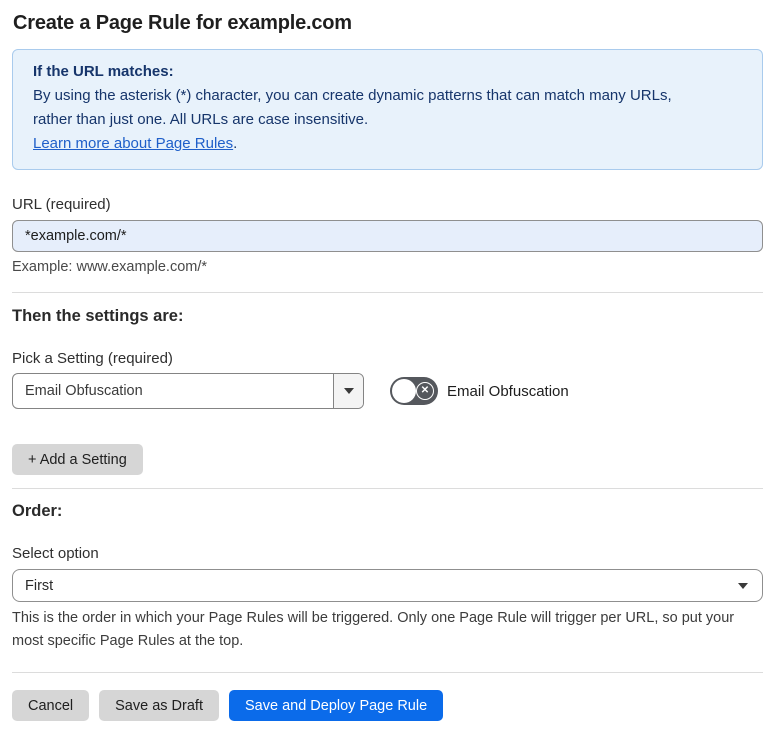 The image size is (775, 729). Describe the element at coordinates (404, 391) in the screenshot. I see `toggle-knob` at that location.